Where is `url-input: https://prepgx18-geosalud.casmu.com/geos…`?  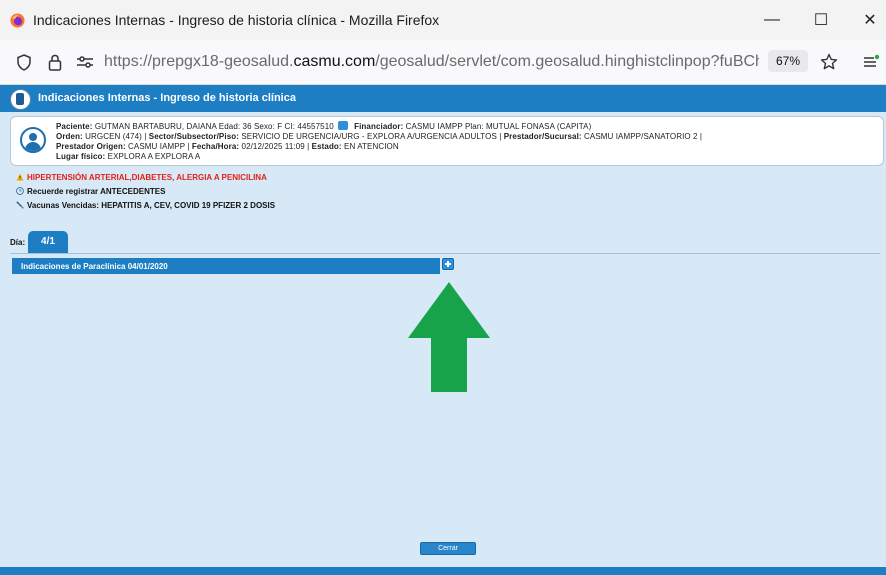
url-input: https://prepgx18-geosalud.casmu.com/geos… is located at coordinates (431, 62).